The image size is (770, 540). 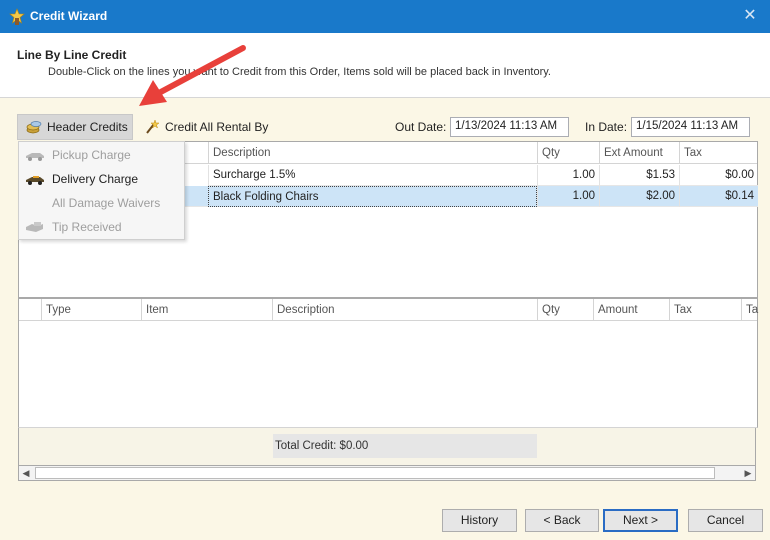 I want to click on menu-item-delivery-charge: Delivery Charge, so click(x=101, y=179).